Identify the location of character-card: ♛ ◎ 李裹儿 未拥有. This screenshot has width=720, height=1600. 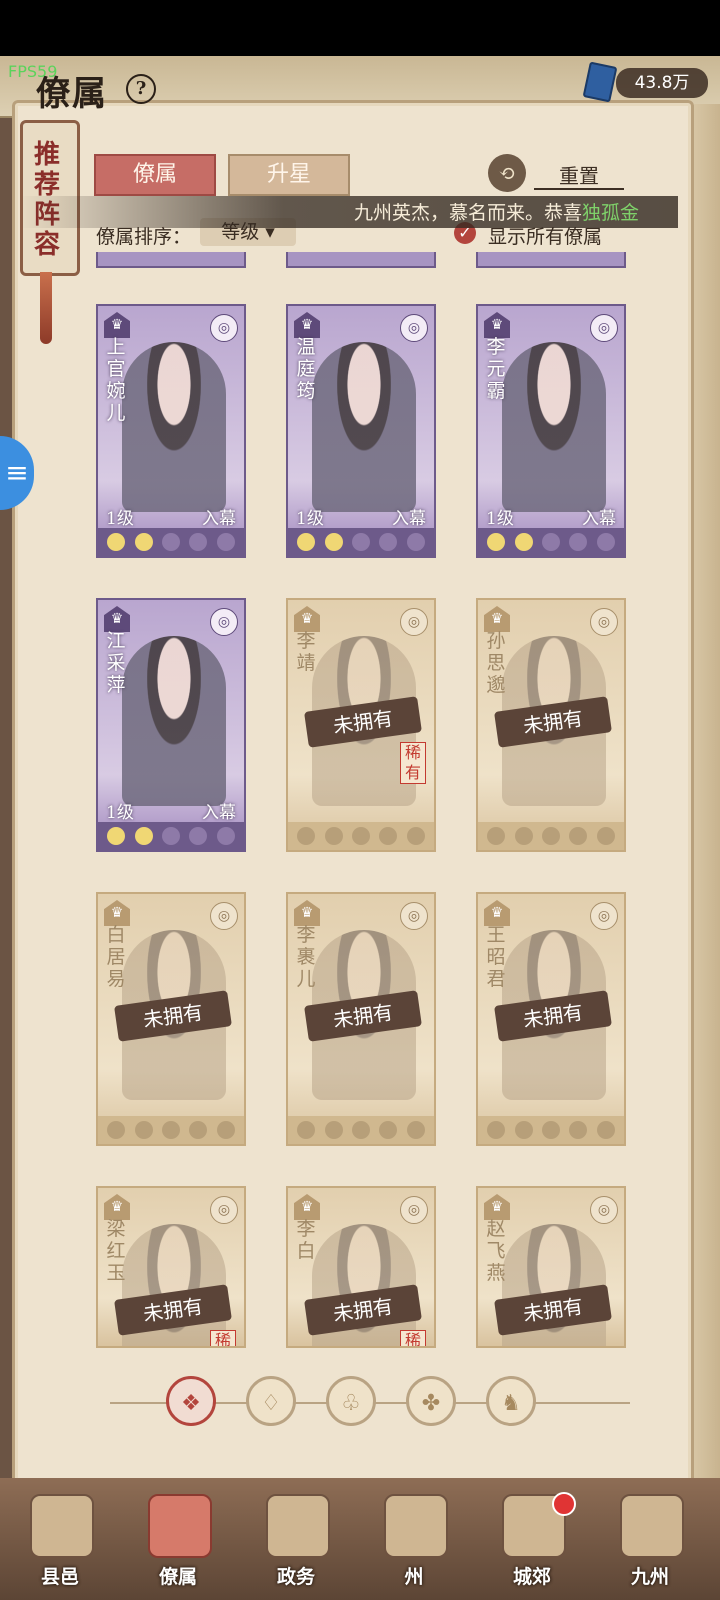
(361, 1019).